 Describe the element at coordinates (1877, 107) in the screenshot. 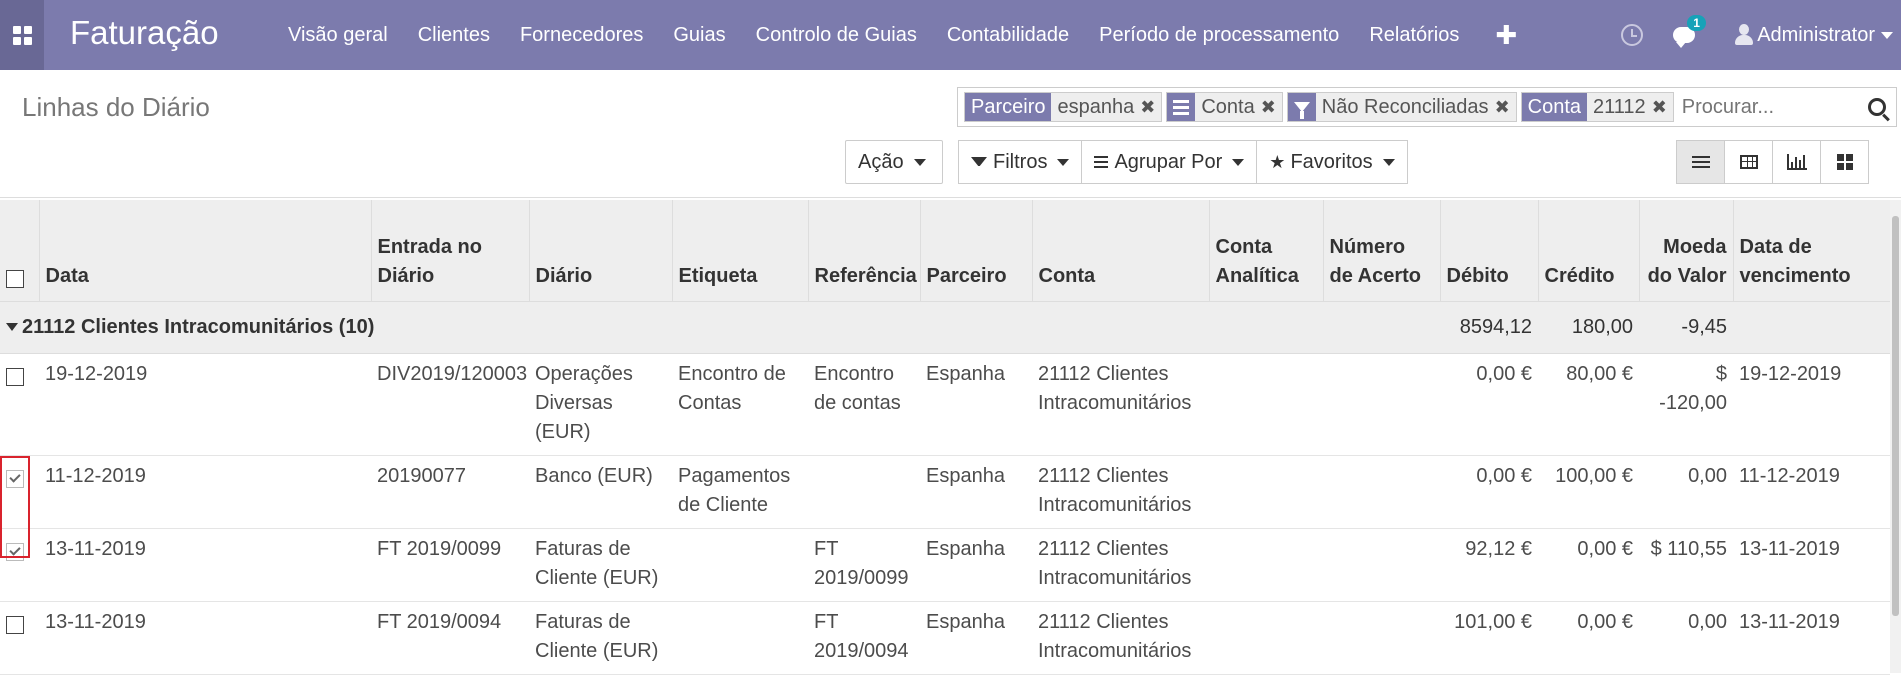

I see `search-icon` at that location.